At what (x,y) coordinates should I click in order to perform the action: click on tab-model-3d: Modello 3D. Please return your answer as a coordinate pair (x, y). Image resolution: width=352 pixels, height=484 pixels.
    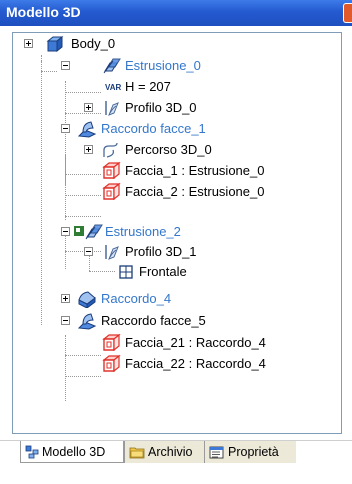
    Looking at the image, I should click on (72, 452).